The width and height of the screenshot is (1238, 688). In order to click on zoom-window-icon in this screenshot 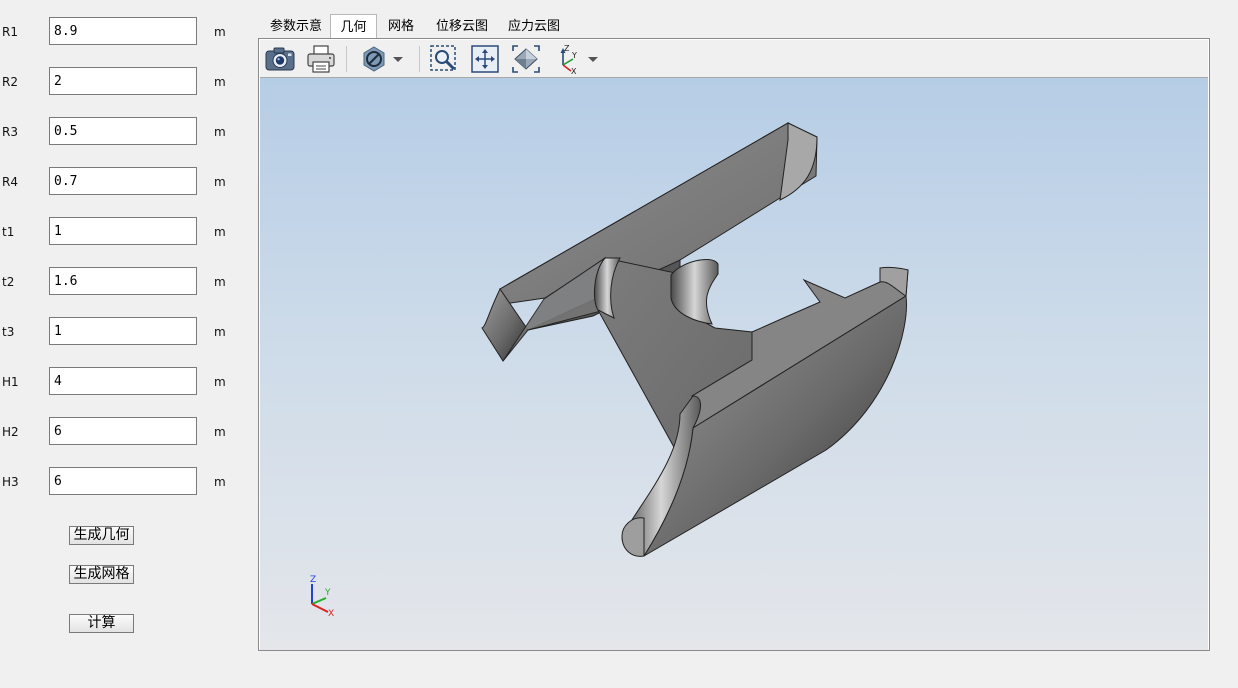, I will do `click(444, 59)`.